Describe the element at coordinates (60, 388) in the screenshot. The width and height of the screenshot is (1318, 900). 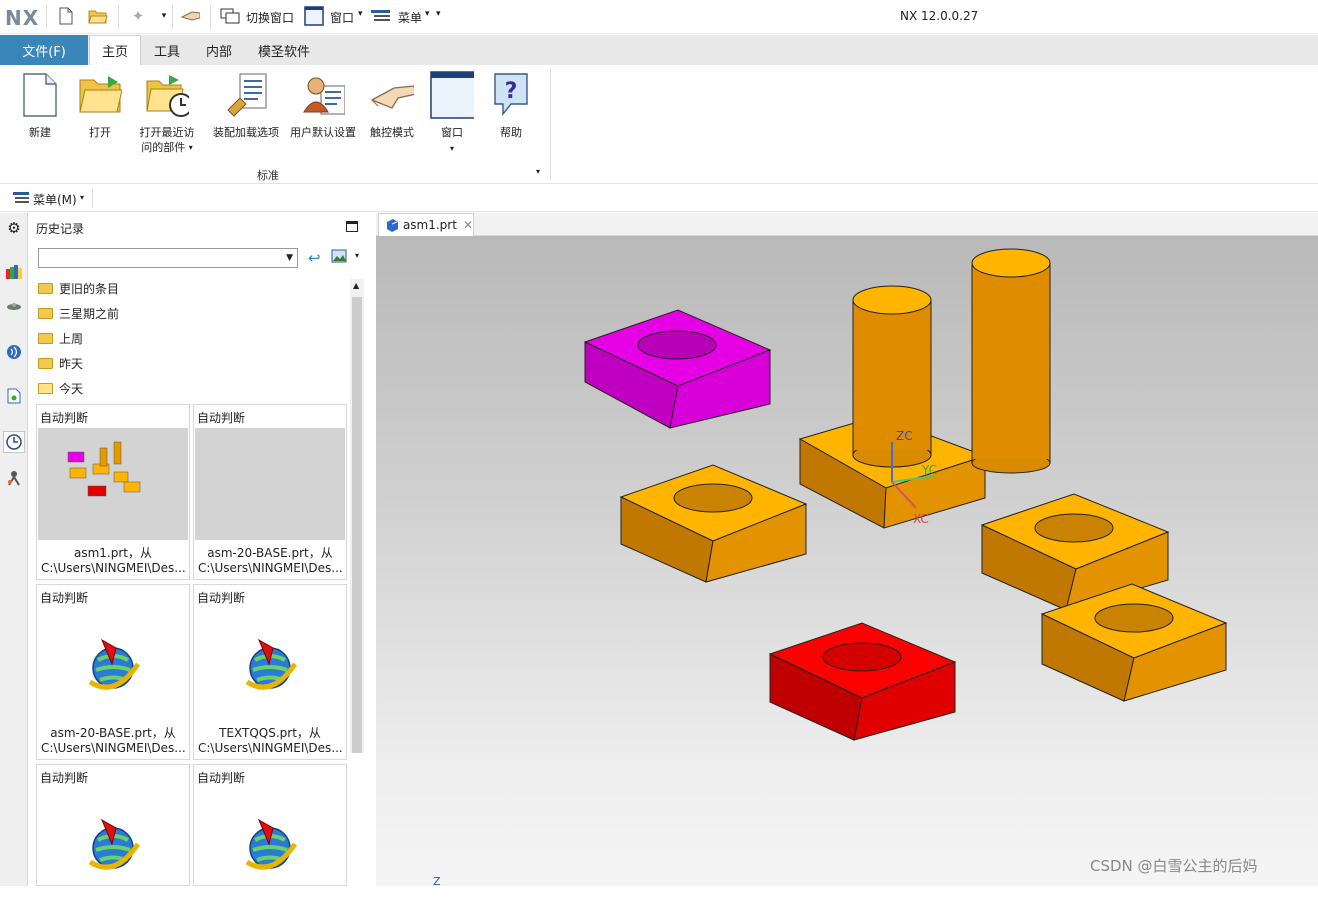
I see `history-folder-today: 今天` at that location.